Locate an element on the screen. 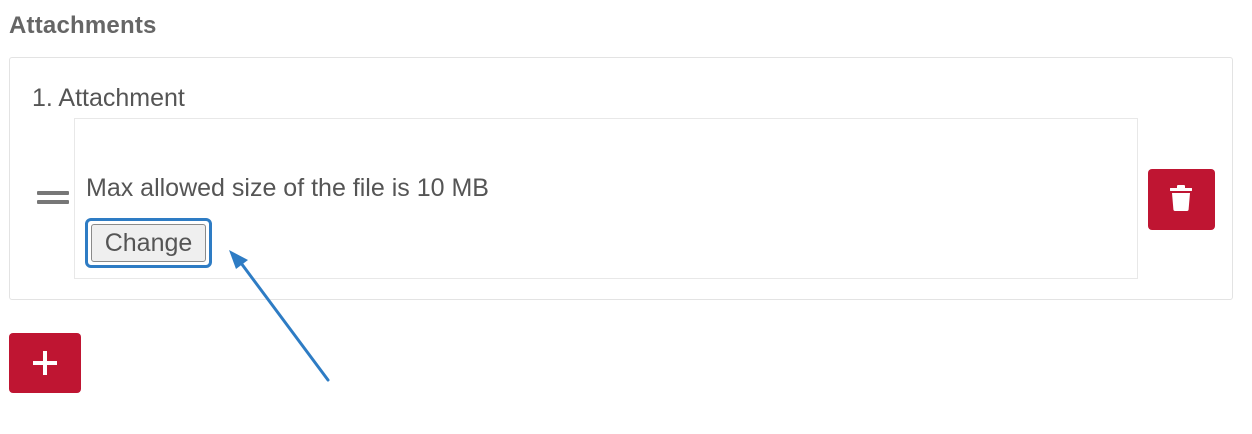  trash-icon is located at coordinates (1181, 198).